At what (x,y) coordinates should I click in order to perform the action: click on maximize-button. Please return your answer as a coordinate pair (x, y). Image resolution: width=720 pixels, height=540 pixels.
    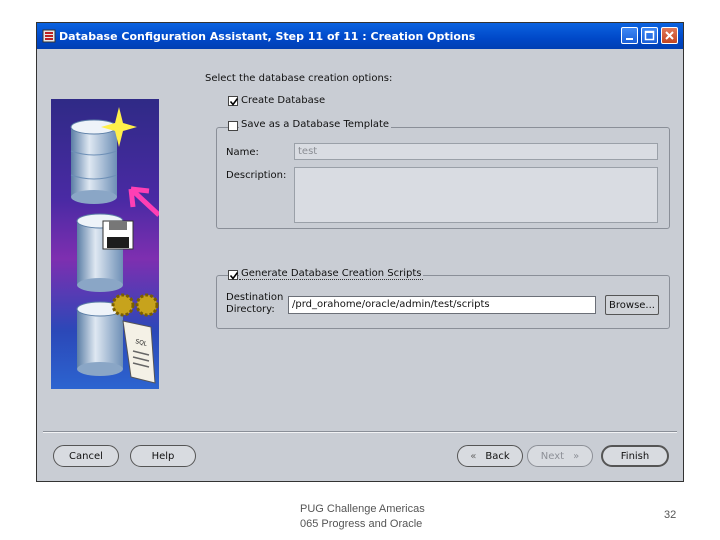
    Looking at the image, I should click on (649, 35).